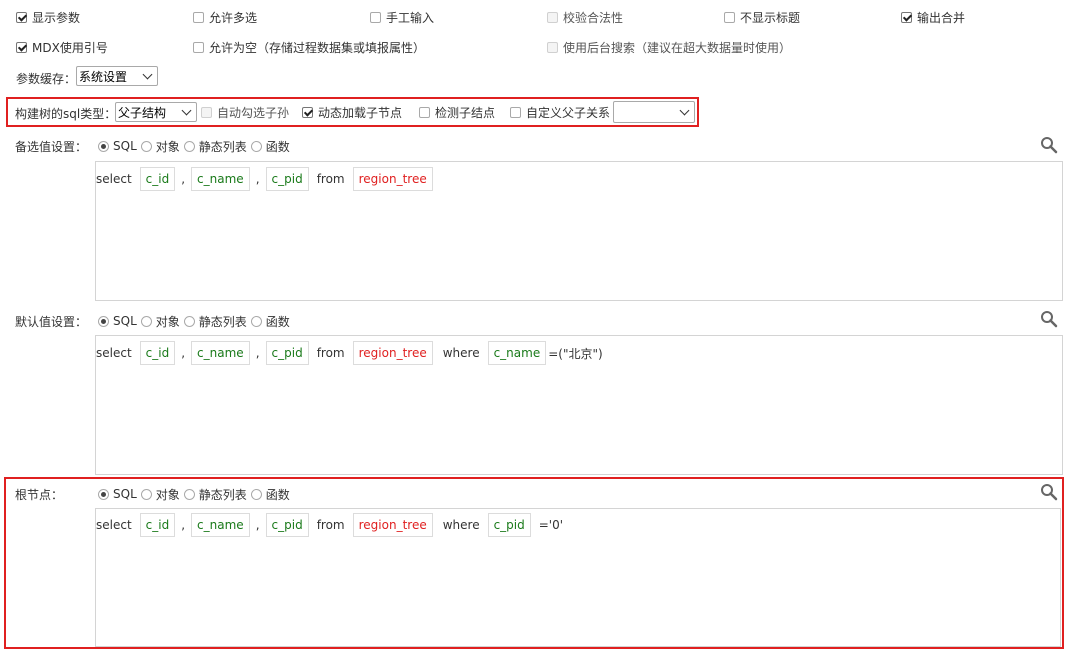 The height and width of the screenshot is (650, 1066). What do you see at coordinates (575, 353) in the screenshot?
I see `sql-condition-value: =("北京")` at bounding box center [575, 353].